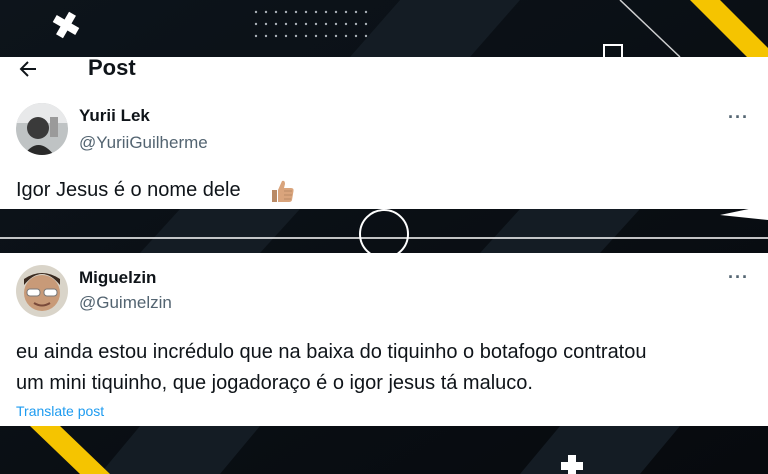 This screenshot has height=474, width=768. Describe the element at coordinates (114, 116) in the screenshot. I see `display-name: Yurii Lek` at that location.